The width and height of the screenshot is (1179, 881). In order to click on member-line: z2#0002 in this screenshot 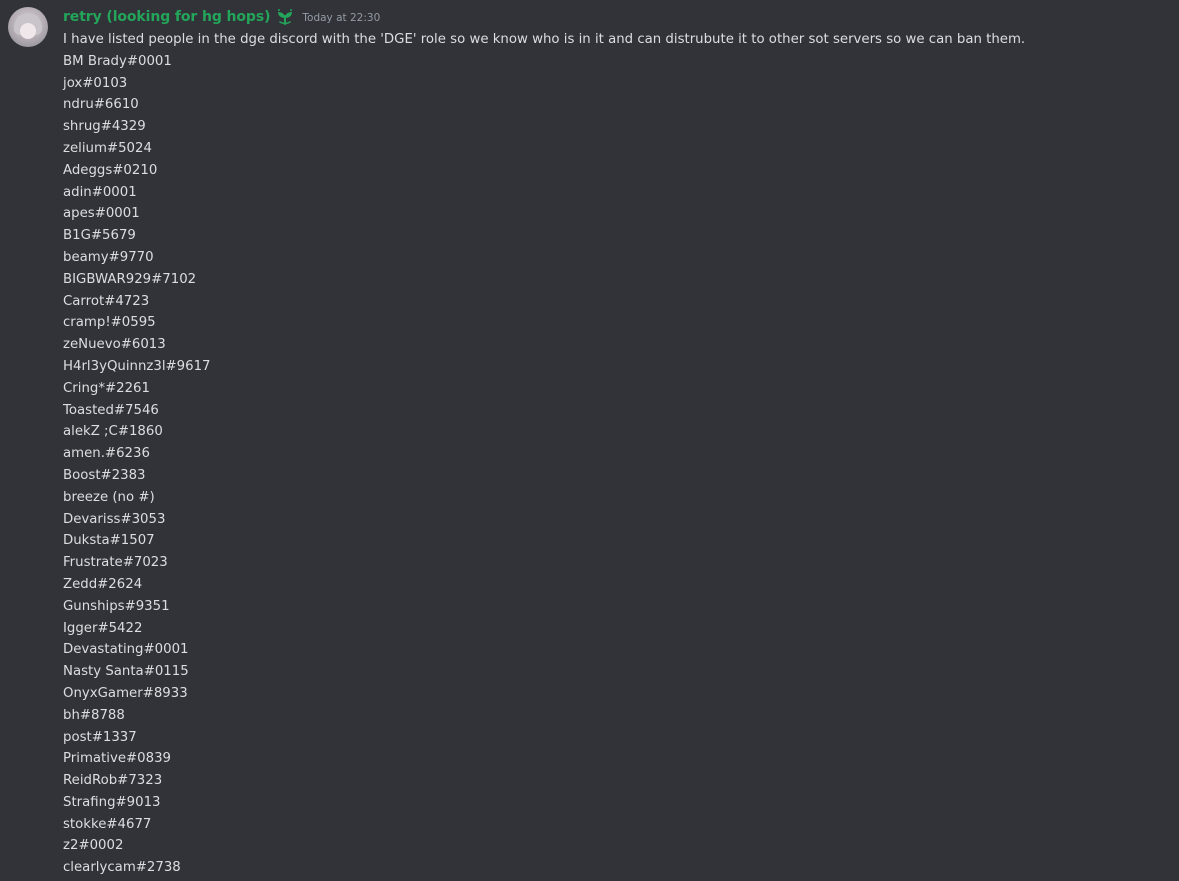, I will do `click(93, 846)`.